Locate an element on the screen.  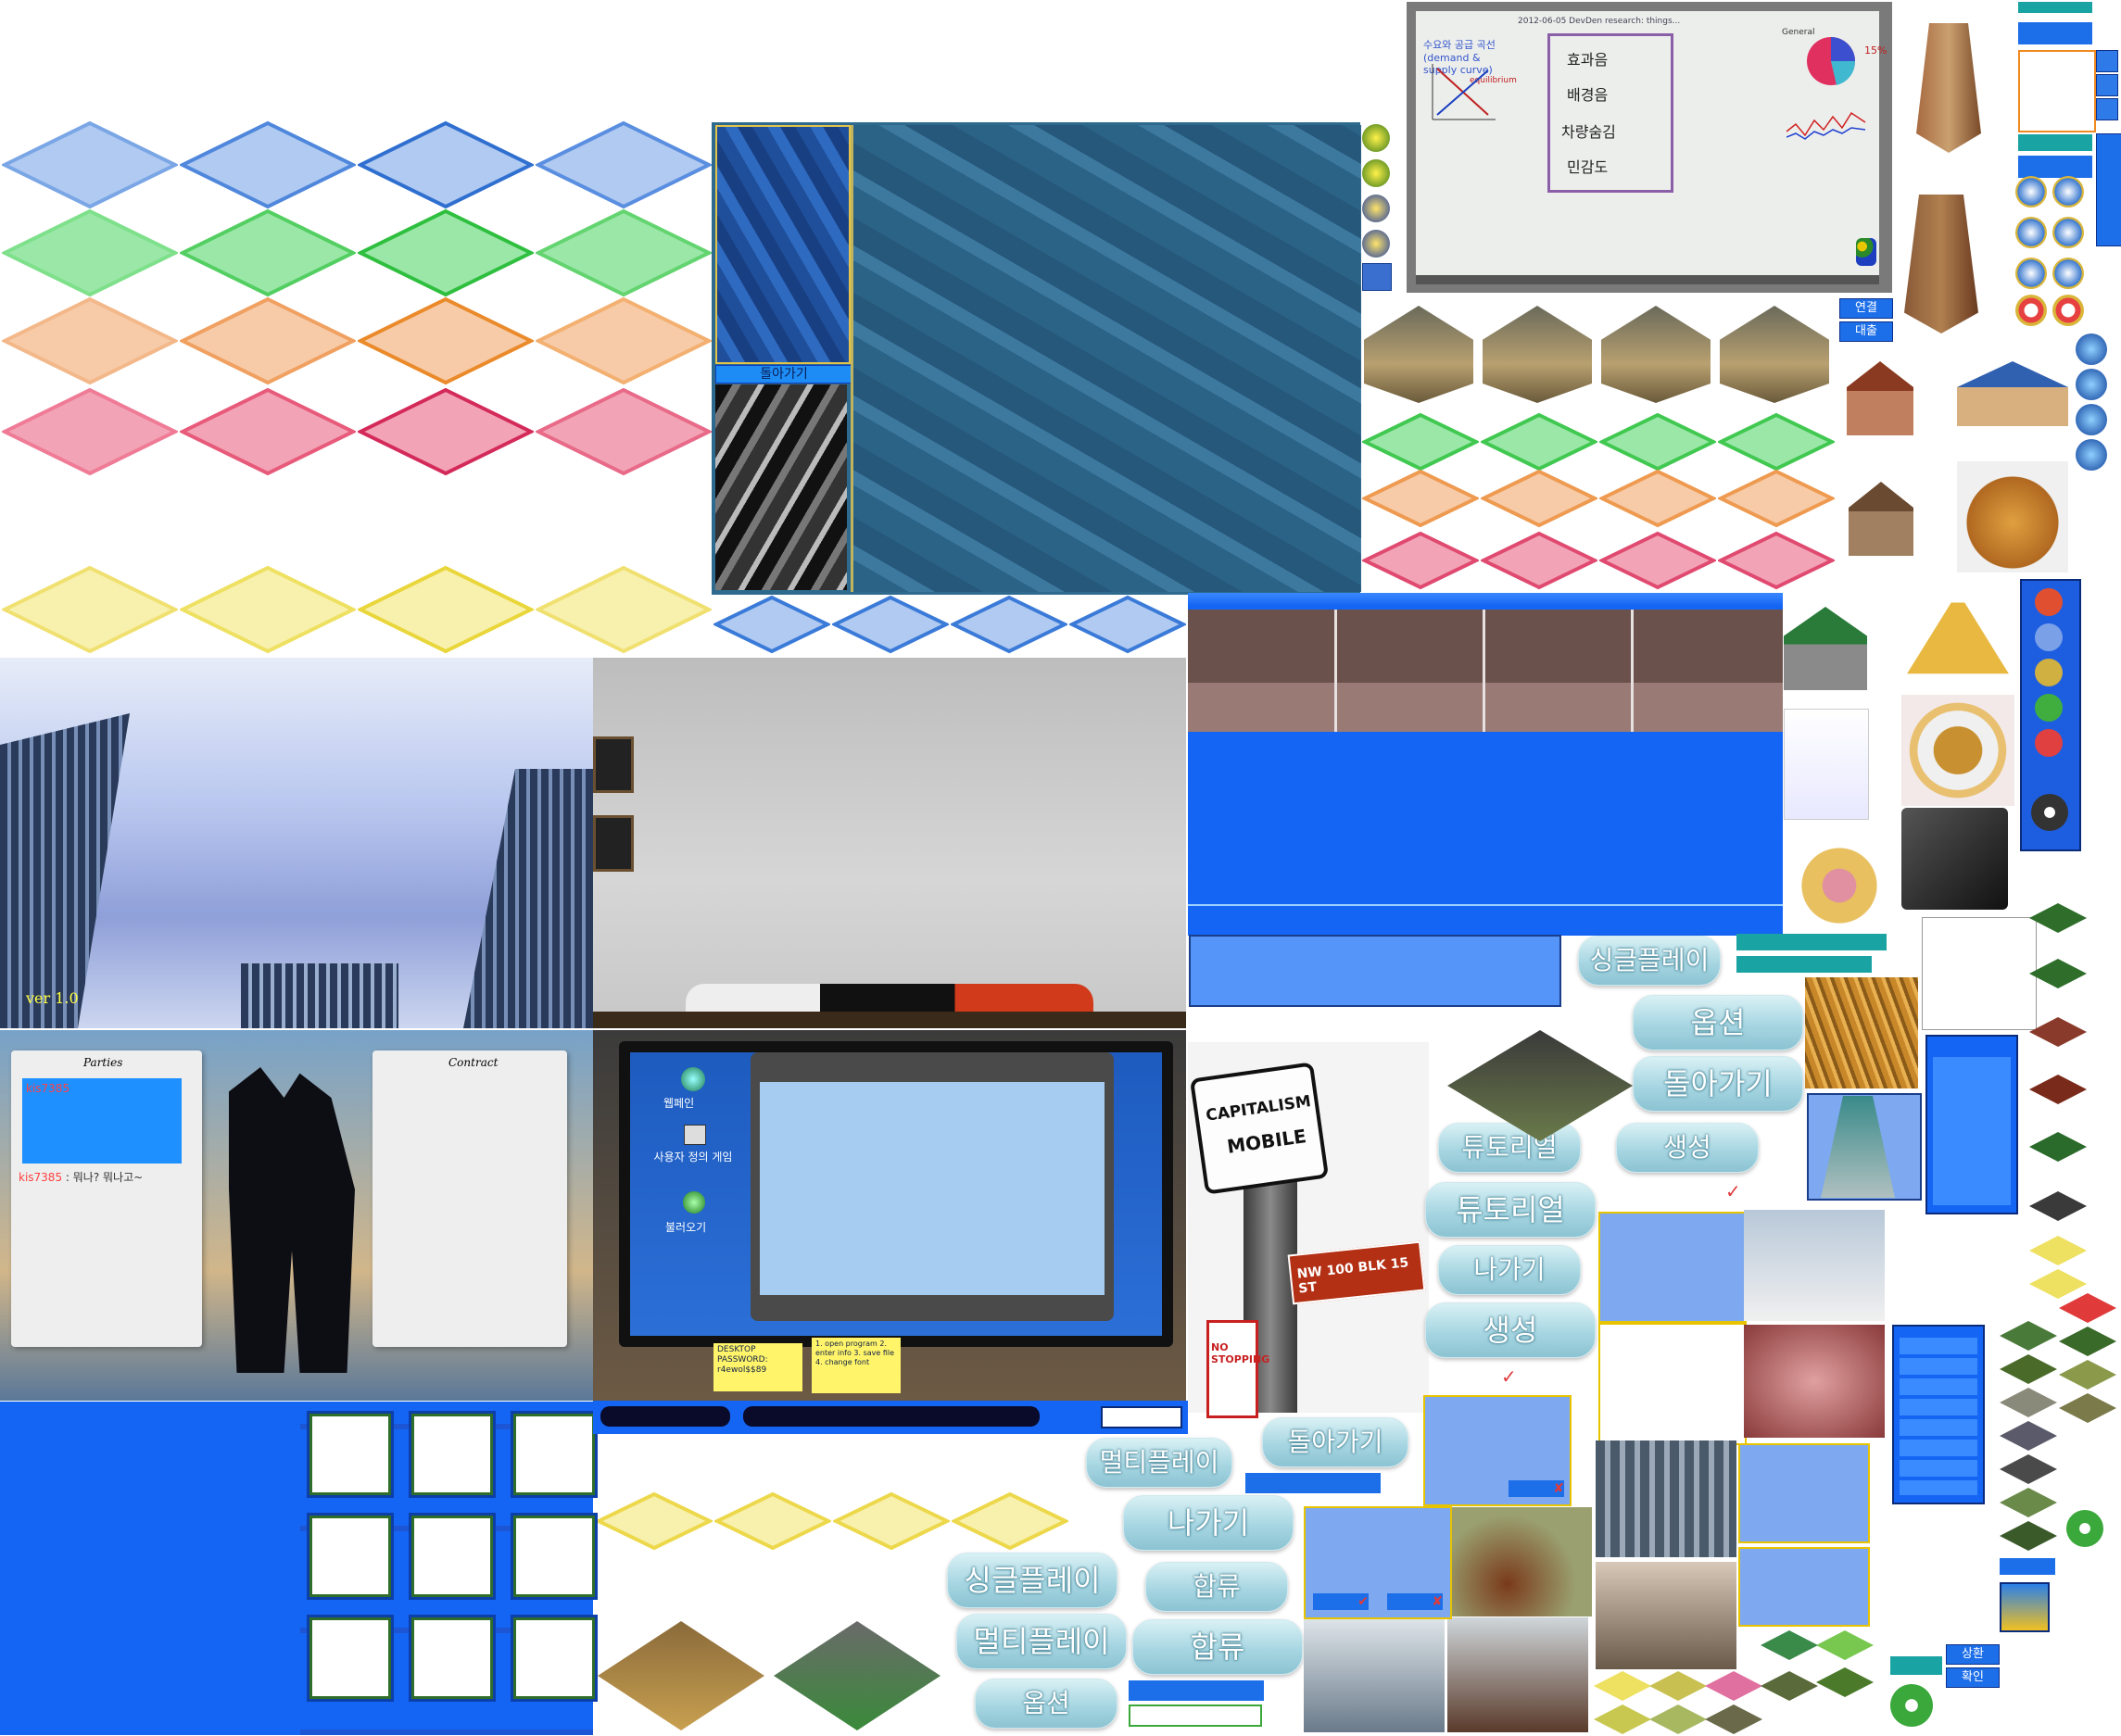
contract-title: Contract is located at coordinates (473, 1062).